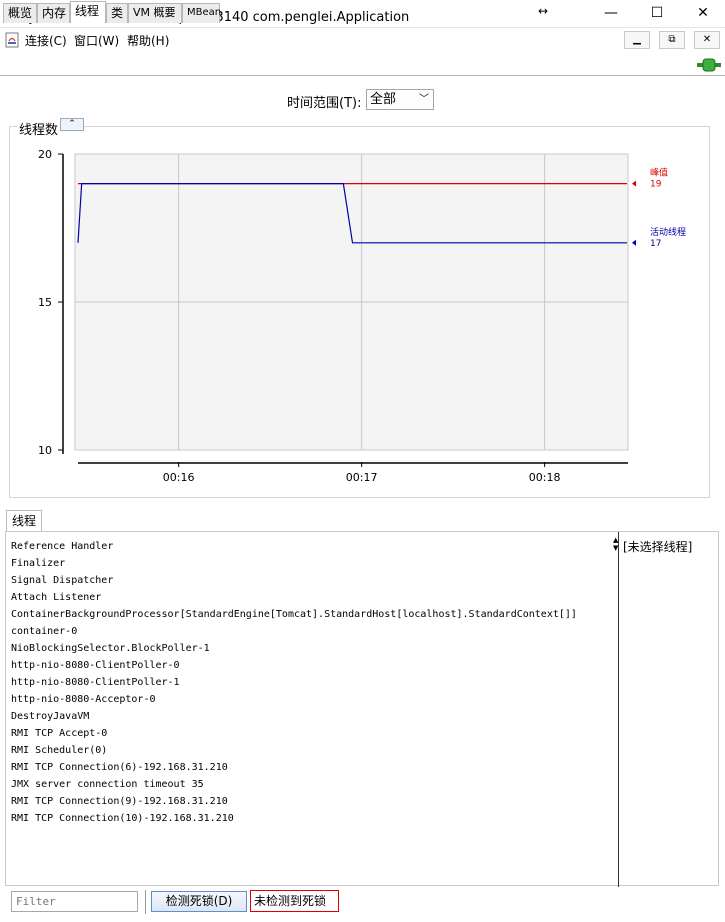  What do you see at coordinates (179, 477) in the screenshot?
I see `x-tick-label: 00:16` at bounding box center [179, 477].